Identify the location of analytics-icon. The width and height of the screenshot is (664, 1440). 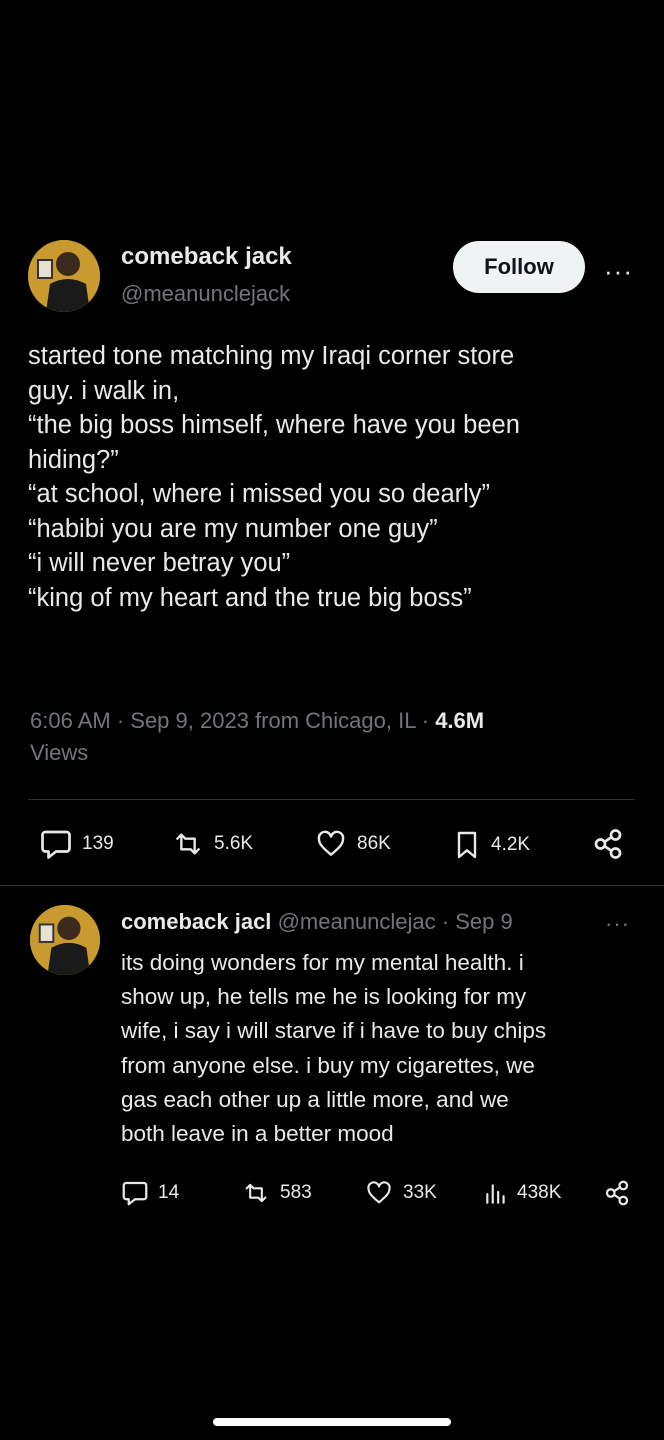
(495, 1194).